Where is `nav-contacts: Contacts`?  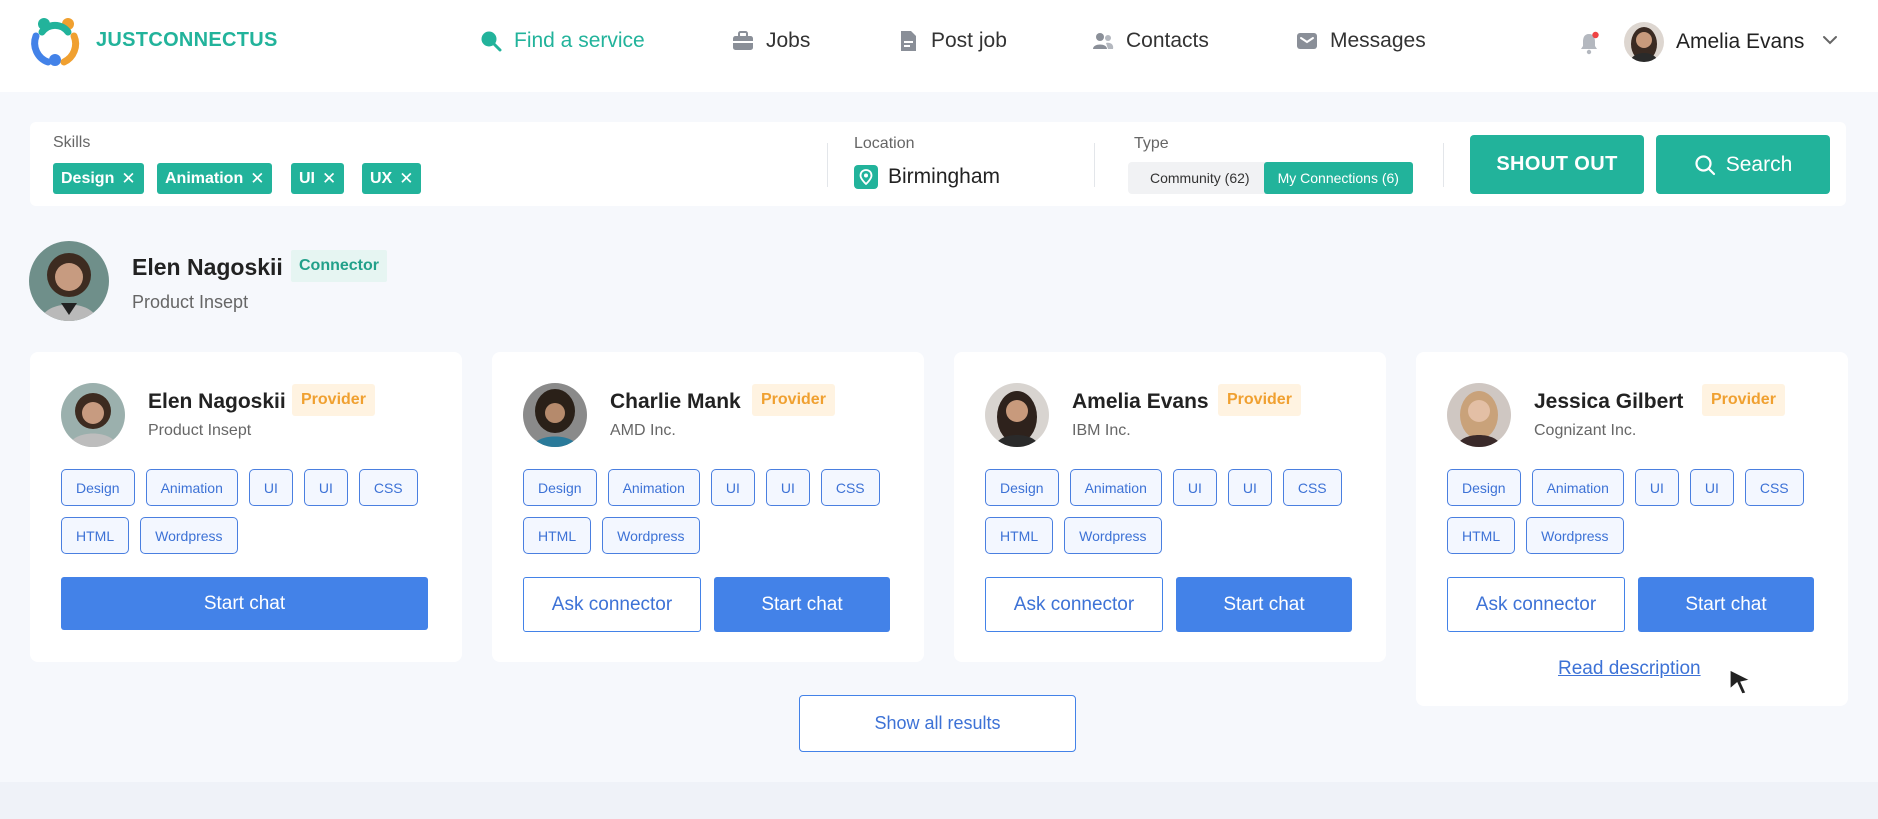 nav-contacts: Contacts is located at coordinates (1150, 41).